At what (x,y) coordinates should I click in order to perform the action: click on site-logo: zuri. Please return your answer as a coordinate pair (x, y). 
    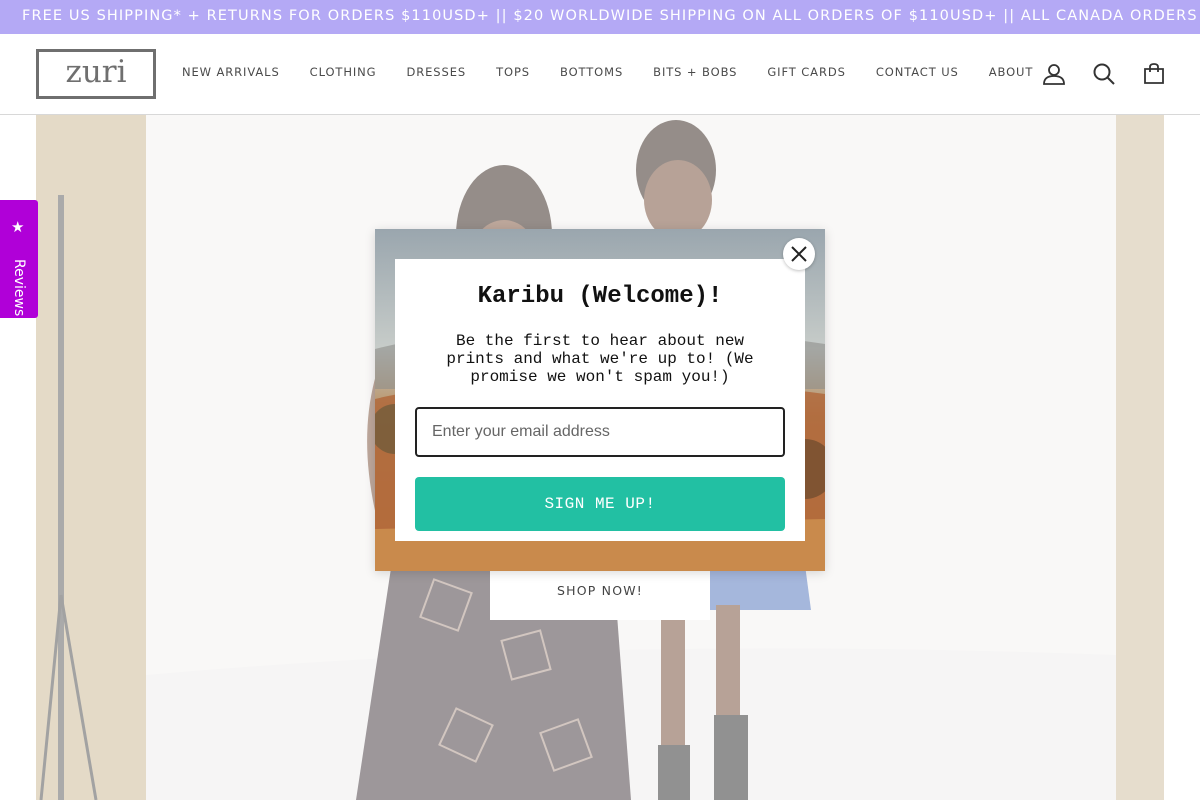
    Looking at the image, I should click on (96, 74).